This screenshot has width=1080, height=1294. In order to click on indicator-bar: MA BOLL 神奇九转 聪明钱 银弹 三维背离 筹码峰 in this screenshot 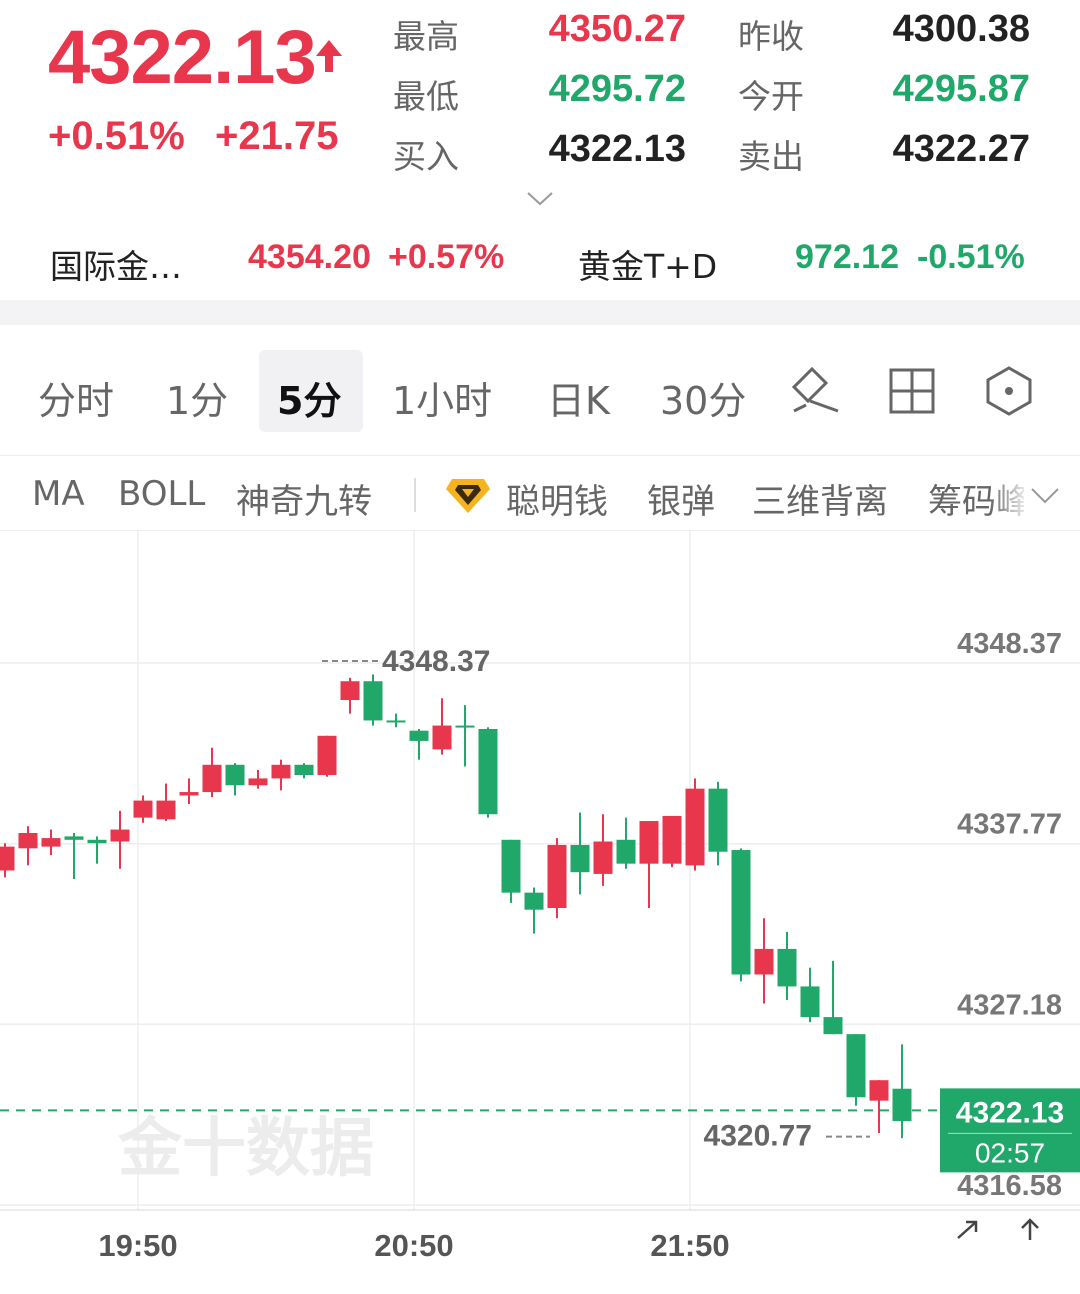, I will do `click(540, 494)`.